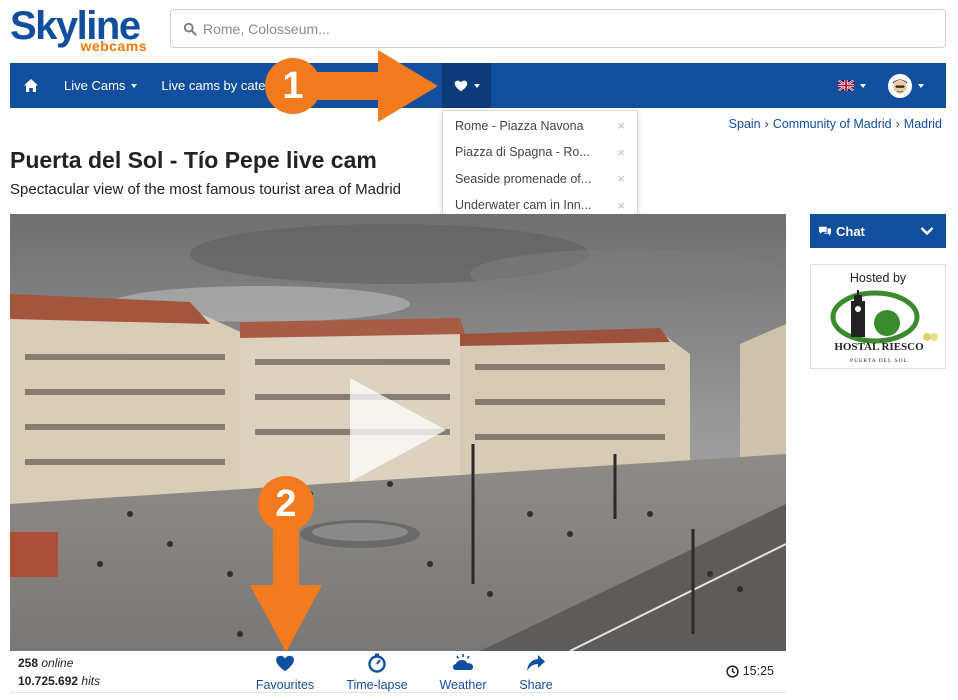 The width and height of the screenshot is (958, 700). I want to click on breadcrumb: Spain › Community of Madrid › Madrid, so click(835, 124).